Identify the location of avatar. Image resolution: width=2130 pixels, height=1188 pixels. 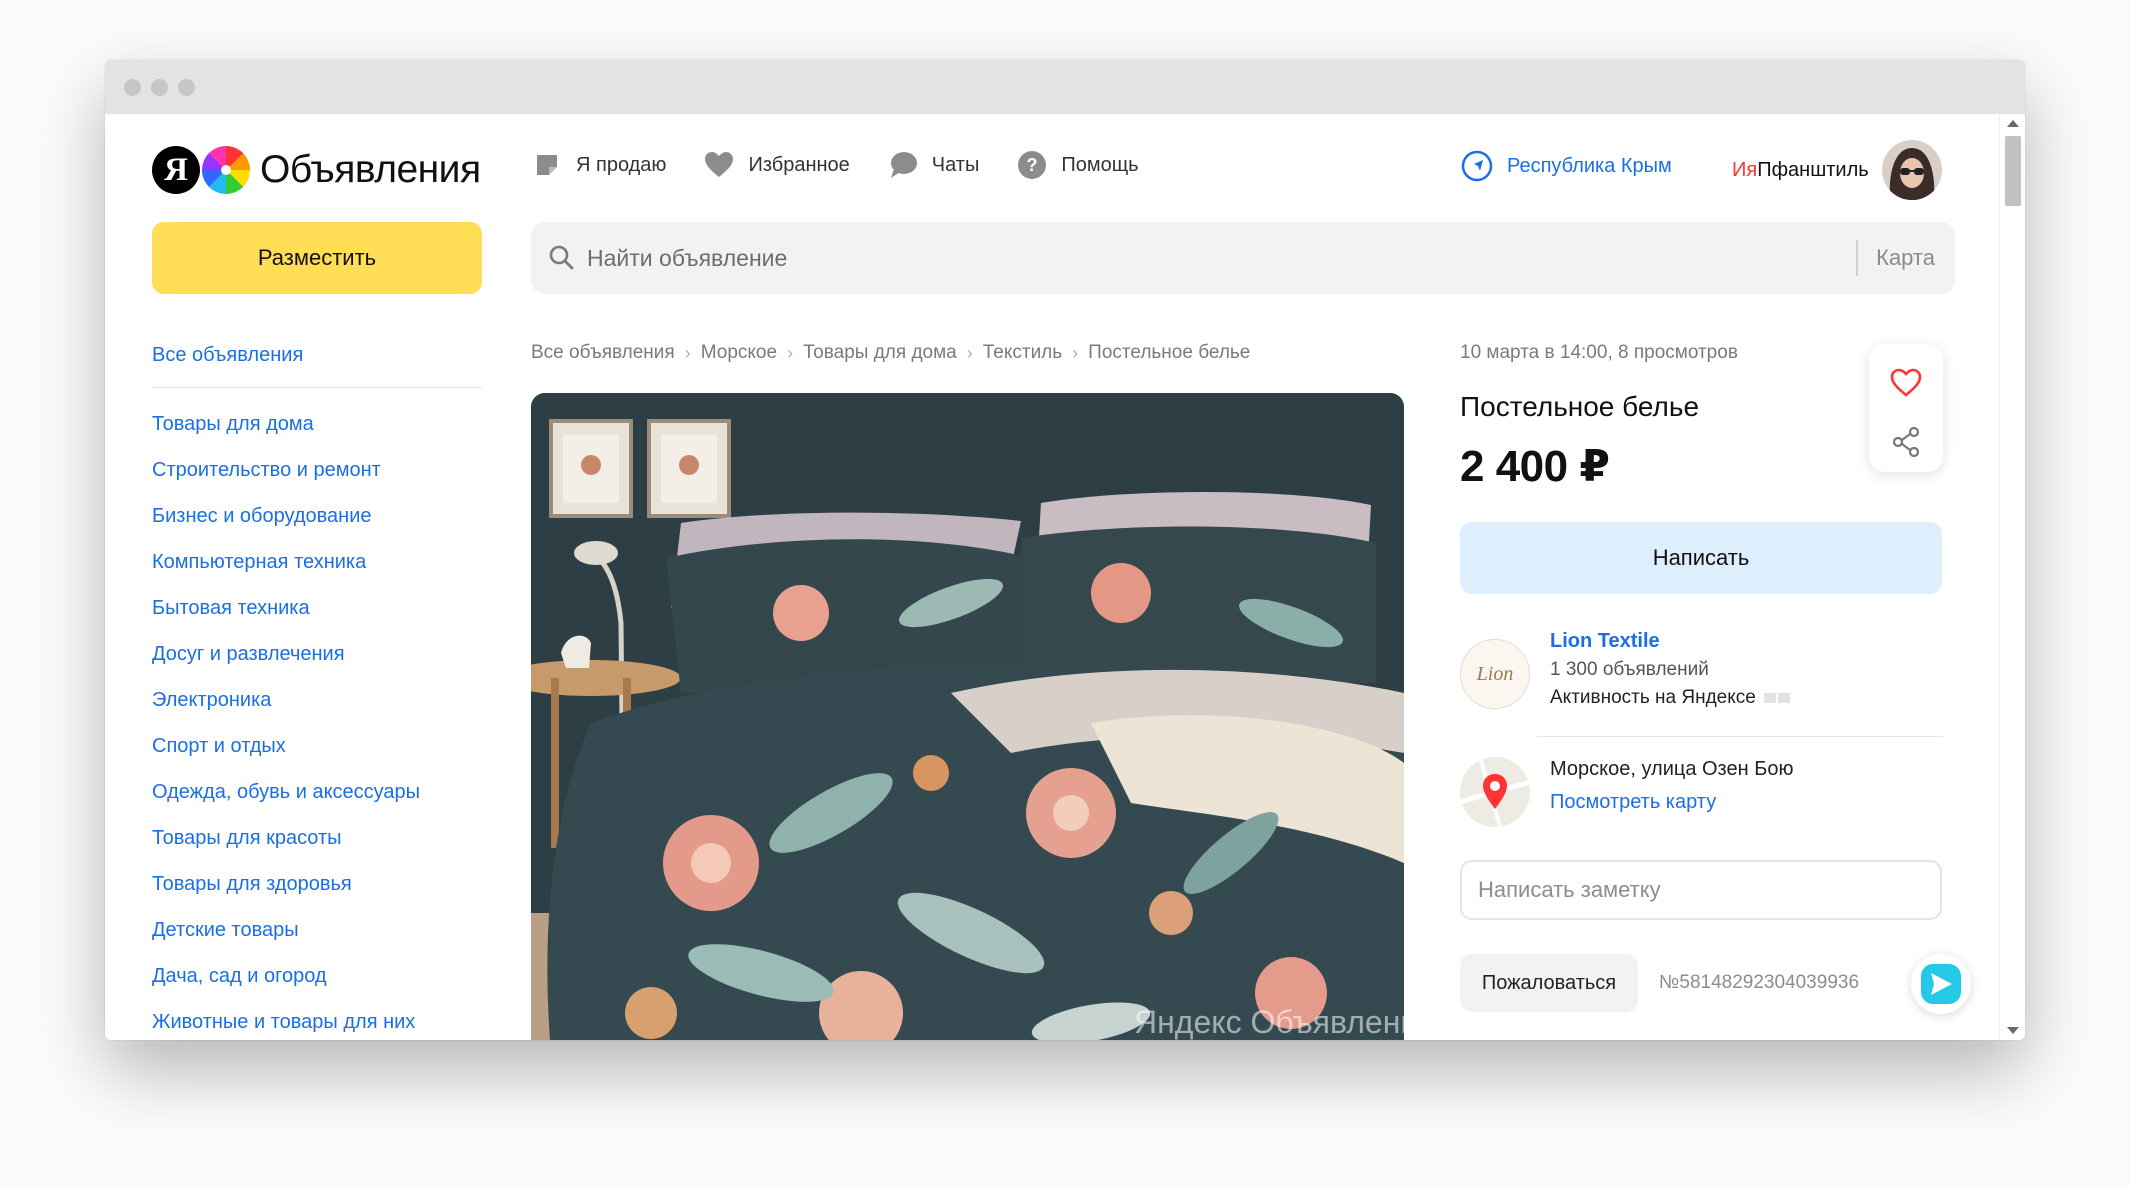
(1911, 170).